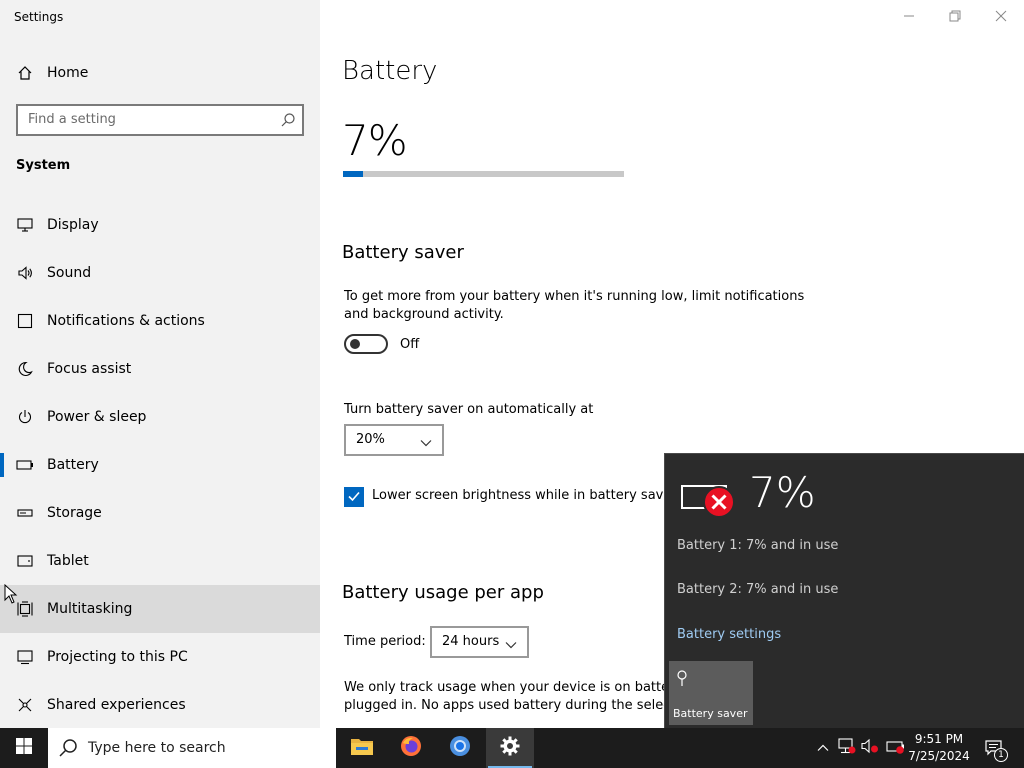  Describe the element at coordinates (148, 119) in the screenshot. I see `search-input` at that location.